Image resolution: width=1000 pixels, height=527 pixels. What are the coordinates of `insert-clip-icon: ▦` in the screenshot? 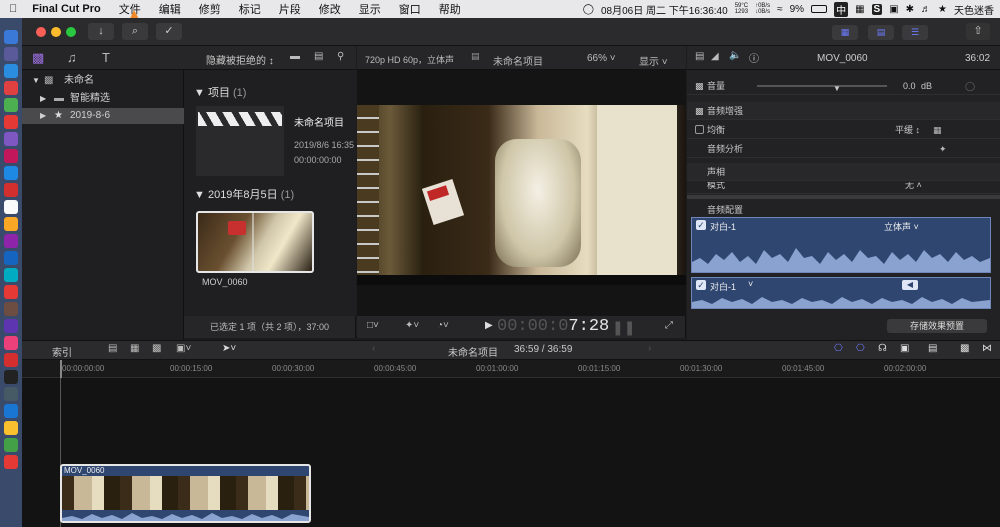 It's located at (134, 348).